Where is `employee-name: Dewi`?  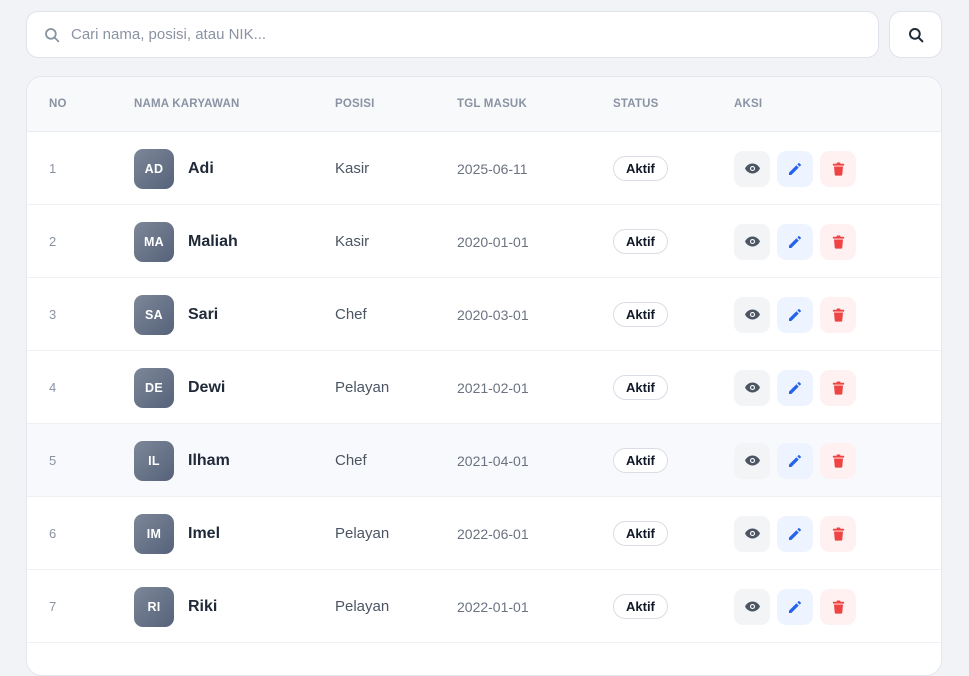
employee-name: Dewi is located at coordinates (207, 387).